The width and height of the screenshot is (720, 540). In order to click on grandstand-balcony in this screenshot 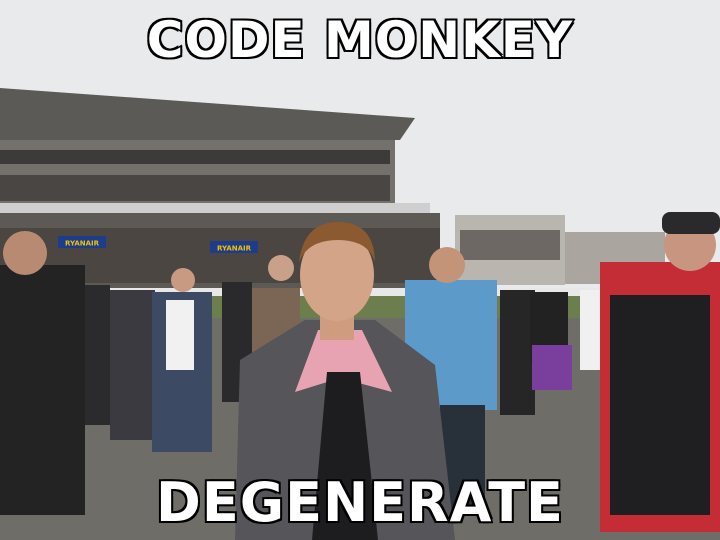, I will do `click(215, 208)`.